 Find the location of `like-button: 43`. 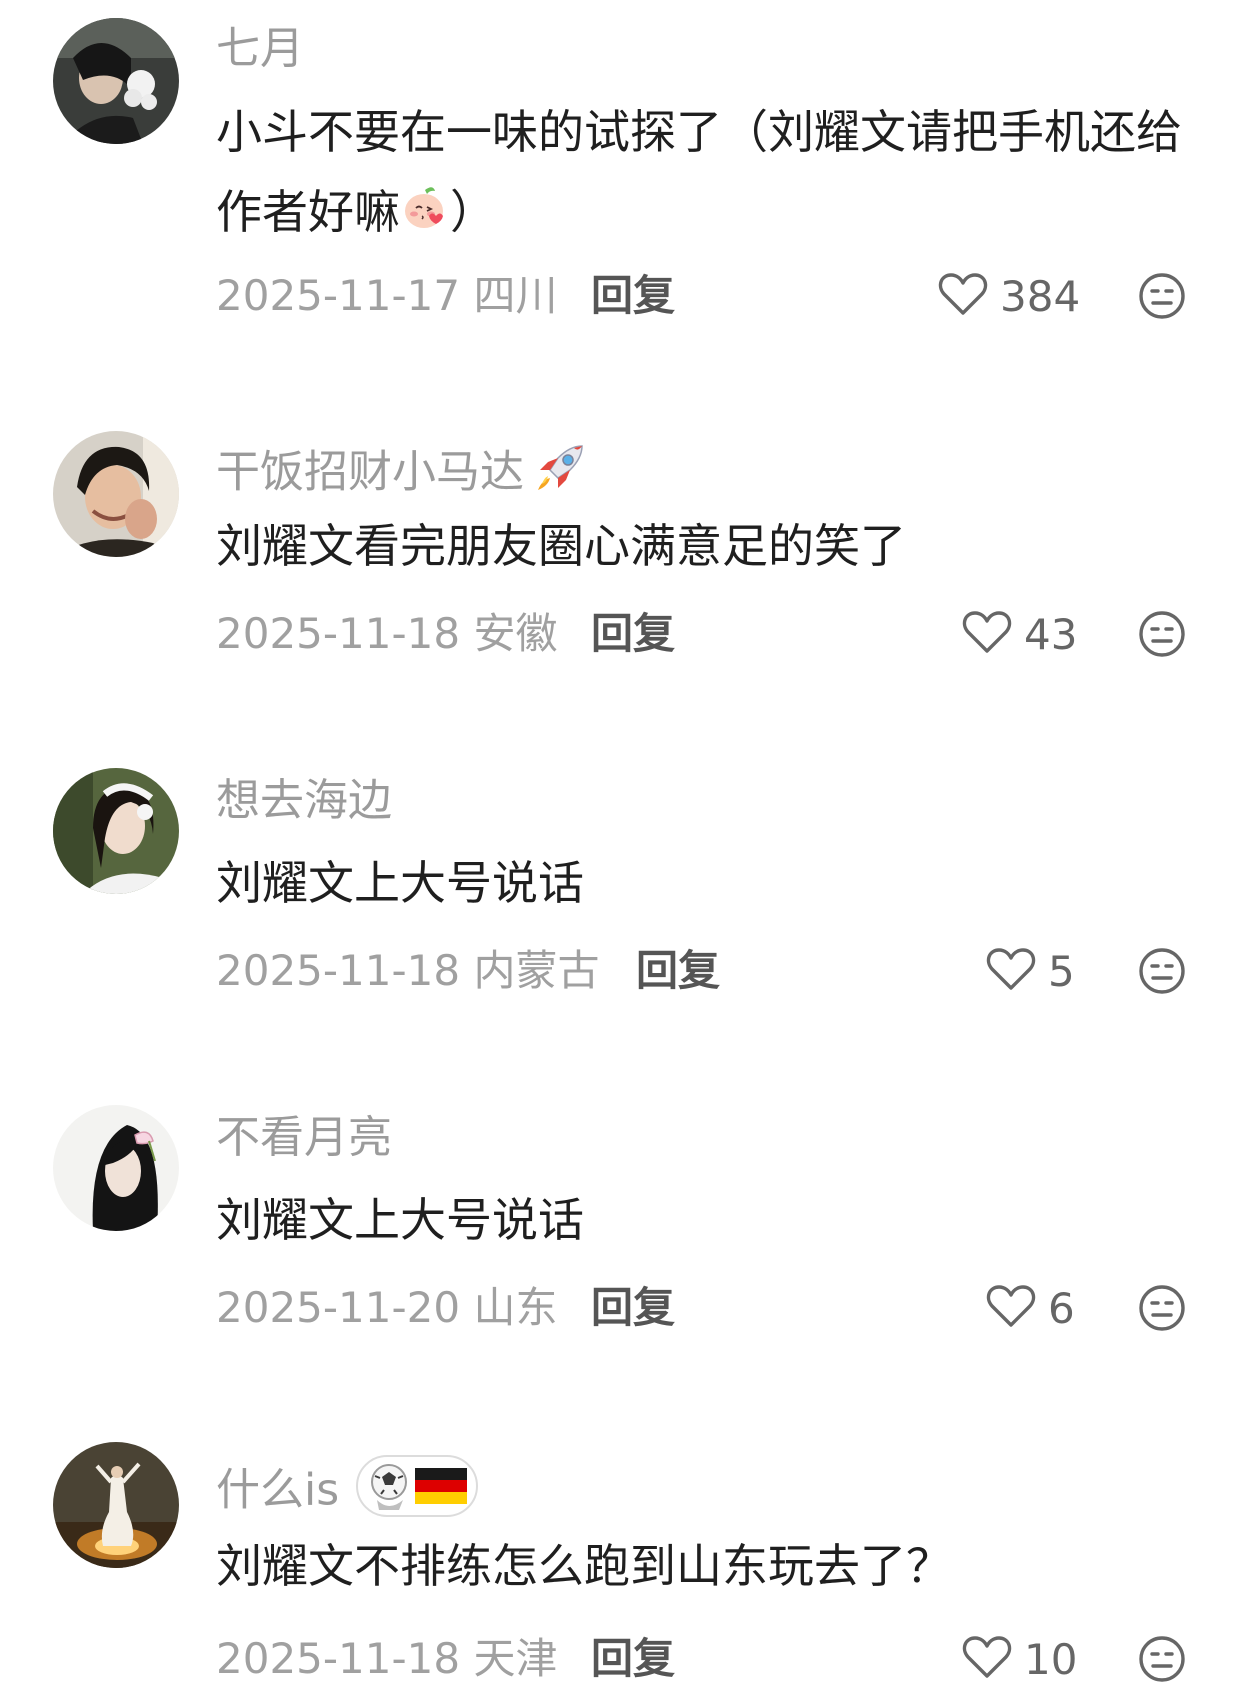

like-button: 43 is located at coordinates (1019, 634).